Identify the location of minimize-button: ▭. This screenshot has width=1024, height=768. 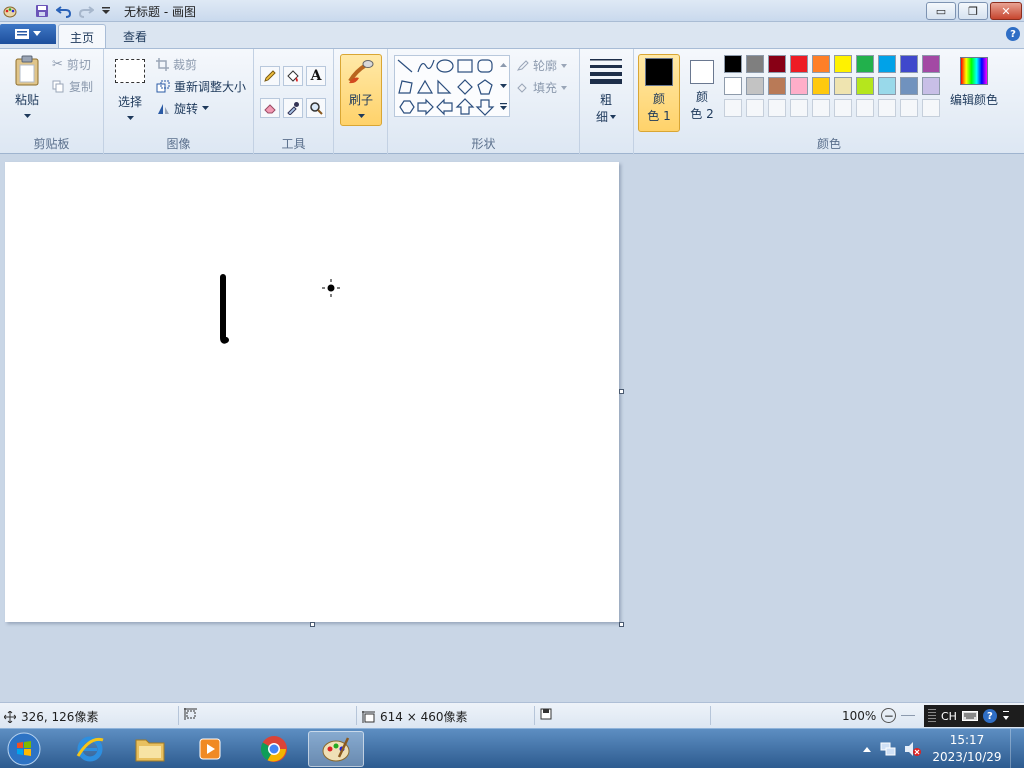
(941, 11).